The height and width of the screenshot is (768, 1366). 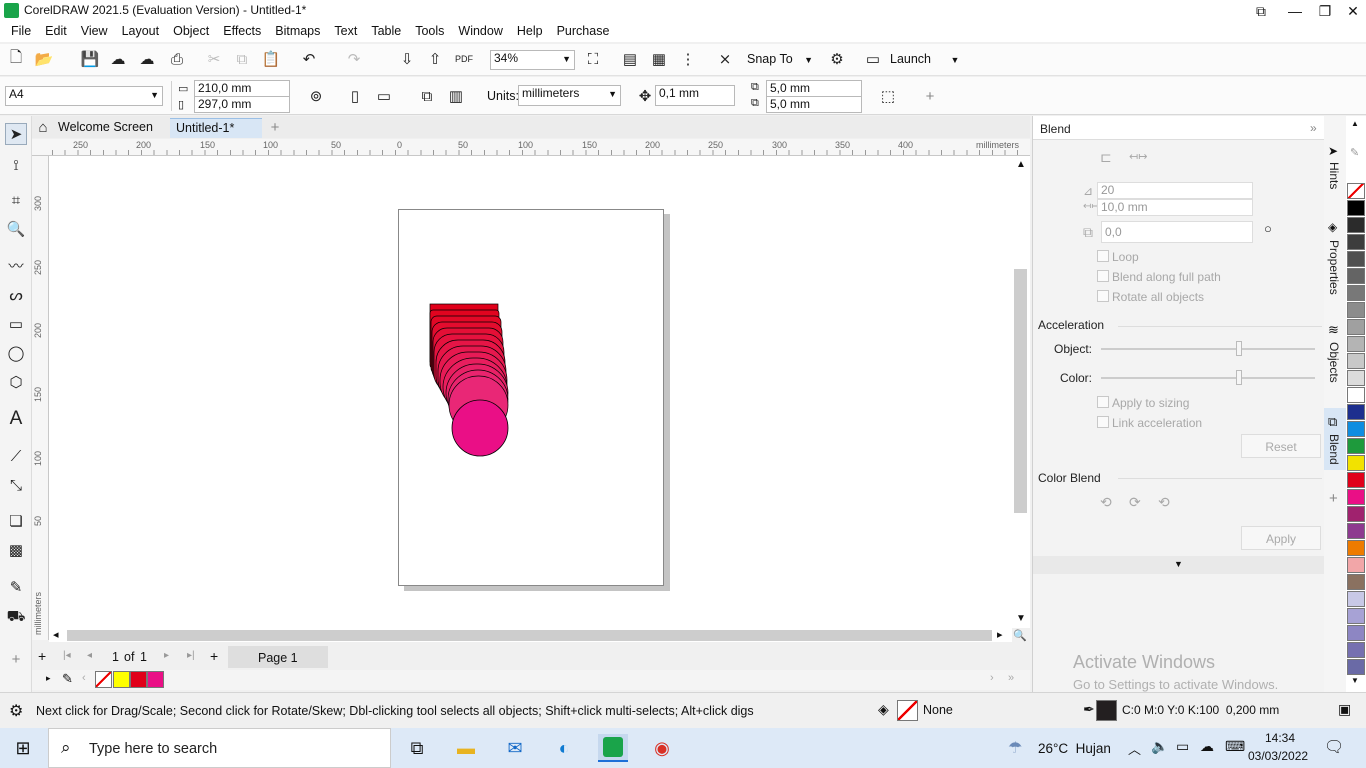 What do you see at coordinates (429, 31) in the screenshot?
I see `menu-tools: Tools` at bounding box center [429, 31].